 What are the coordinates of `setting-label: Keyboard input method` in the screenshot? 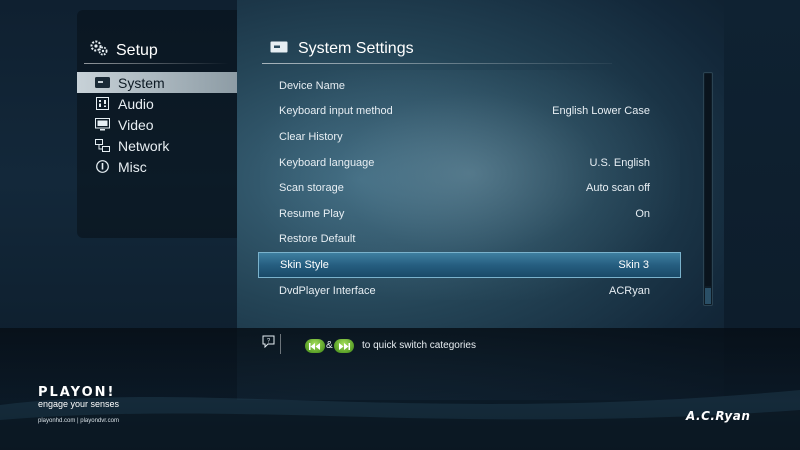 It's located at (336, 111).